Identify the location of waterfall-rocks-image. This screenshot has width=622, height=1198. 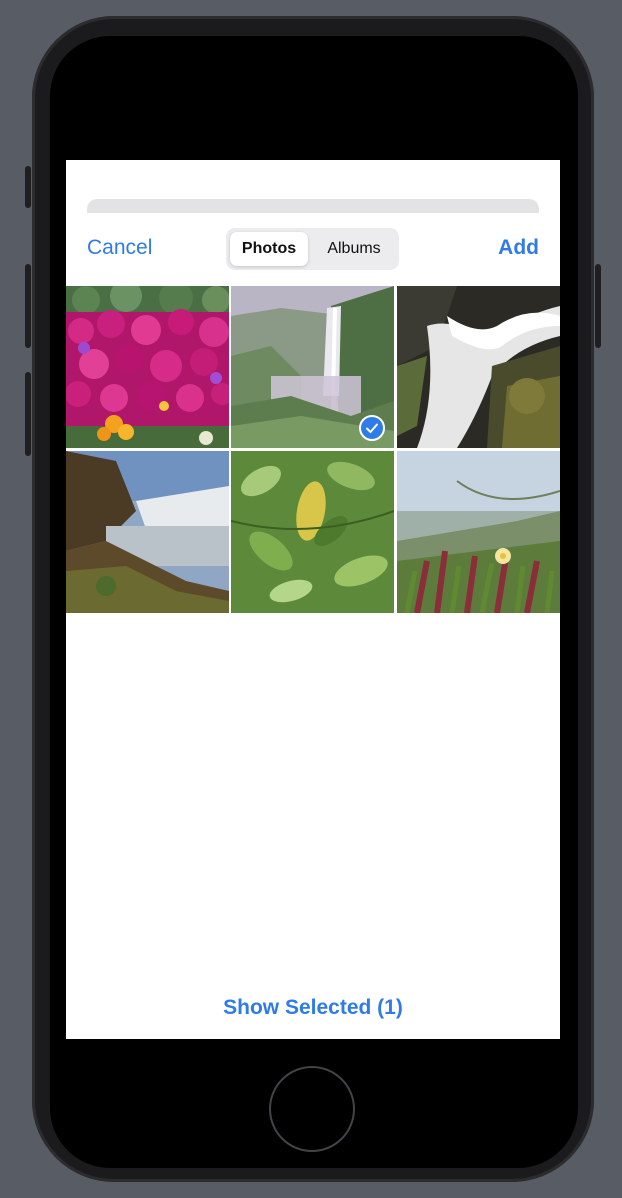
(478, 367).